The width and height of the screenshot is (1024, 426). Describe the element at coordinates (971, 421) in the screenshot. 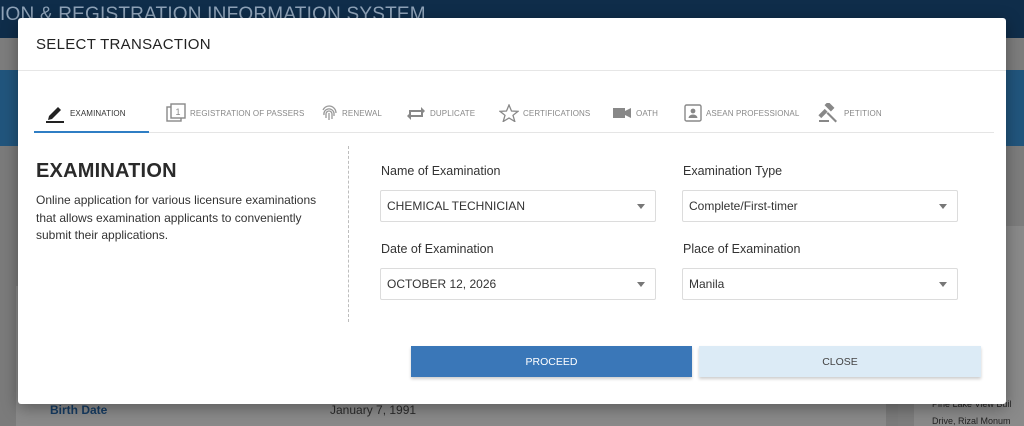

I see `office-card-address: Drive, Rizal Monum` at that location.